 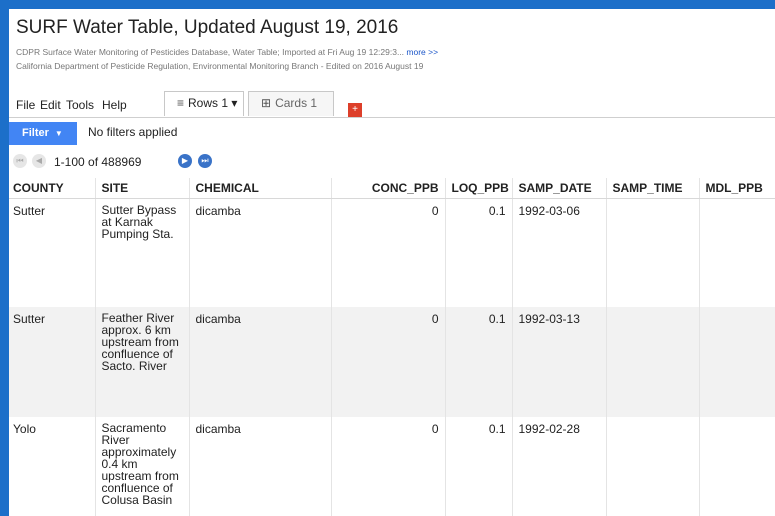 I want to click on cell-samp-date: 1992-03-13, so click(x=558, y=362).